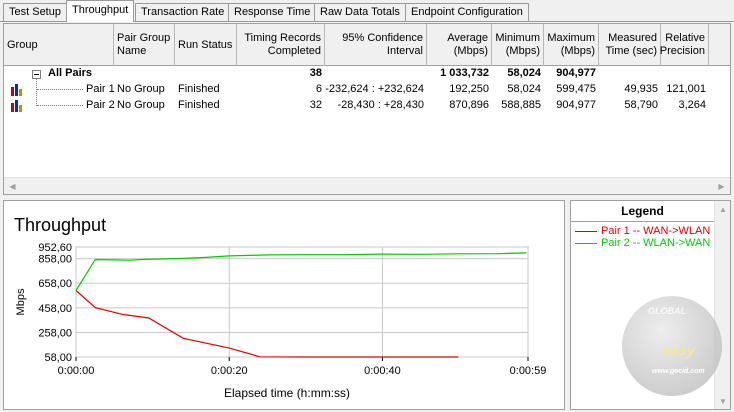 The image size is (734, 412). What do you see at coordinates (641, 89) in the screenshot?
I see `measured-time: 49,935` at bounding box center [641, 89].